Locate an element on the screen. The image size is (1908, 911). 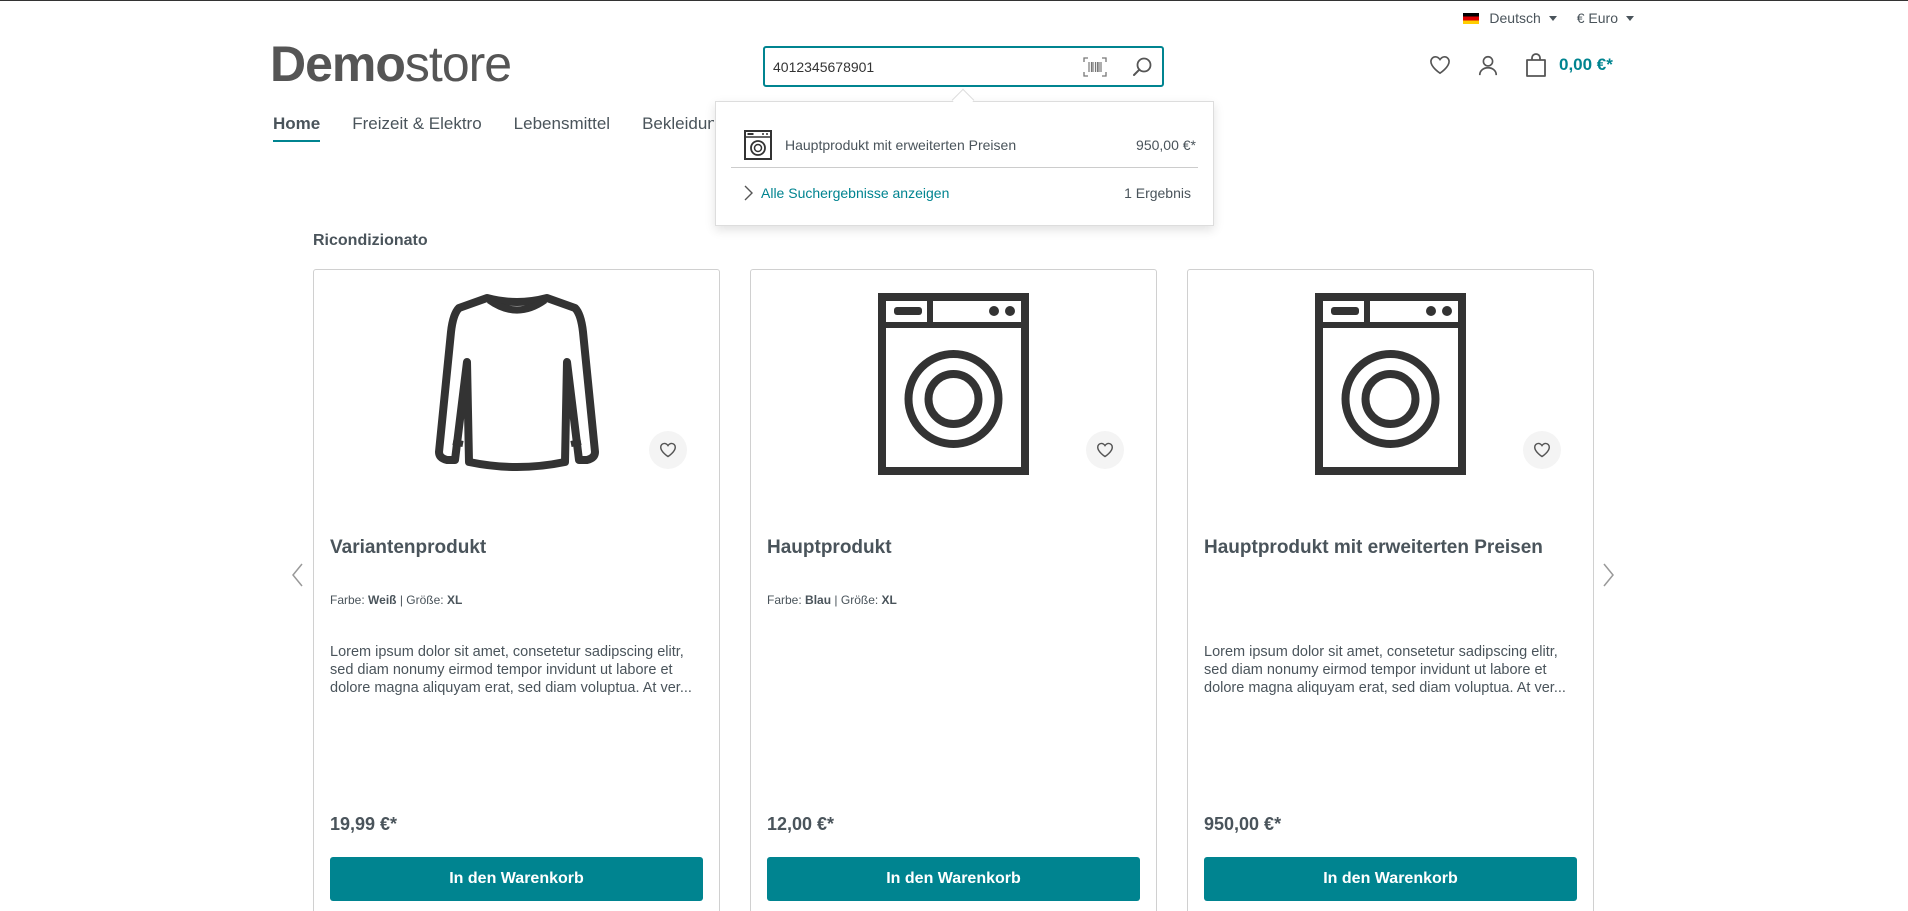
nav-item-lebensmittel: Lebensmittel is located at coordinates (562, 128).